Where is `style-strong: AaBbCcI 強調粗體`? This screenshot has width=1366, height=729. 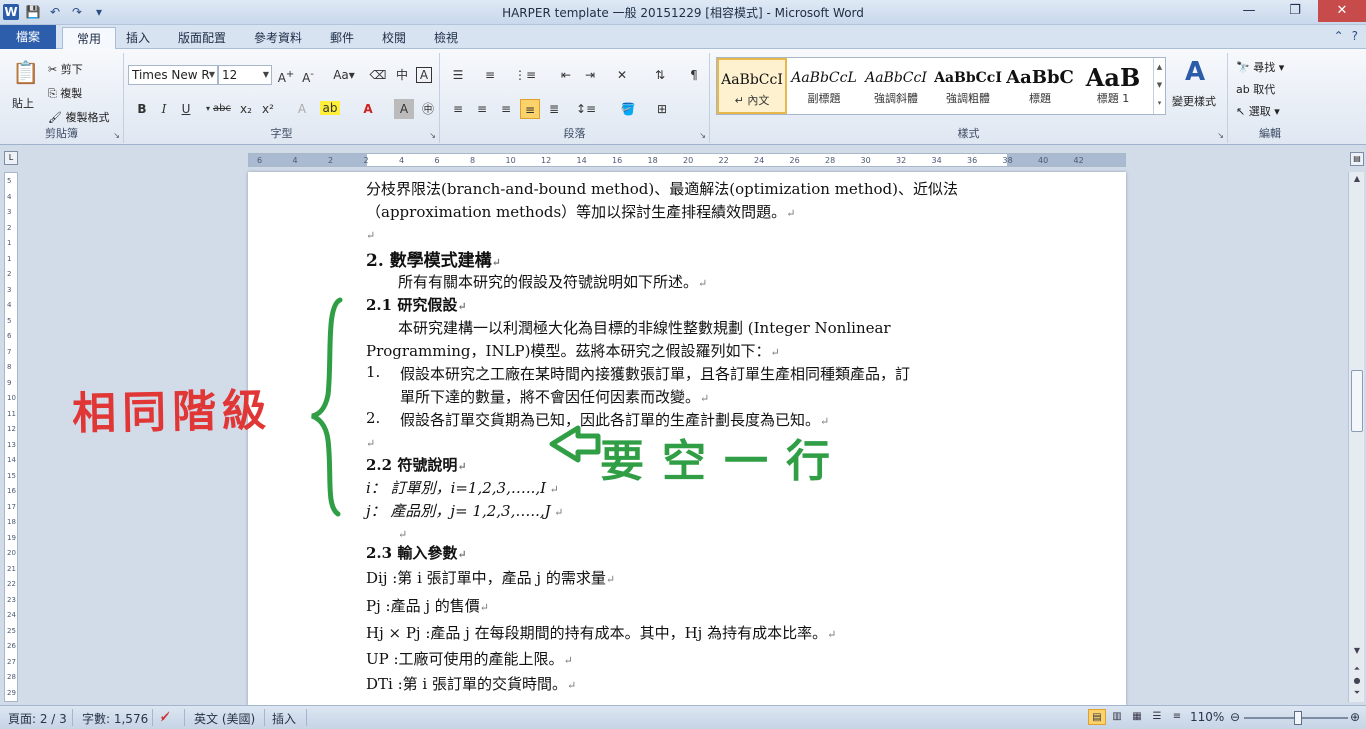
style-strong: AaBbCcI 強調粗體 is located at coordinates (968, 86).